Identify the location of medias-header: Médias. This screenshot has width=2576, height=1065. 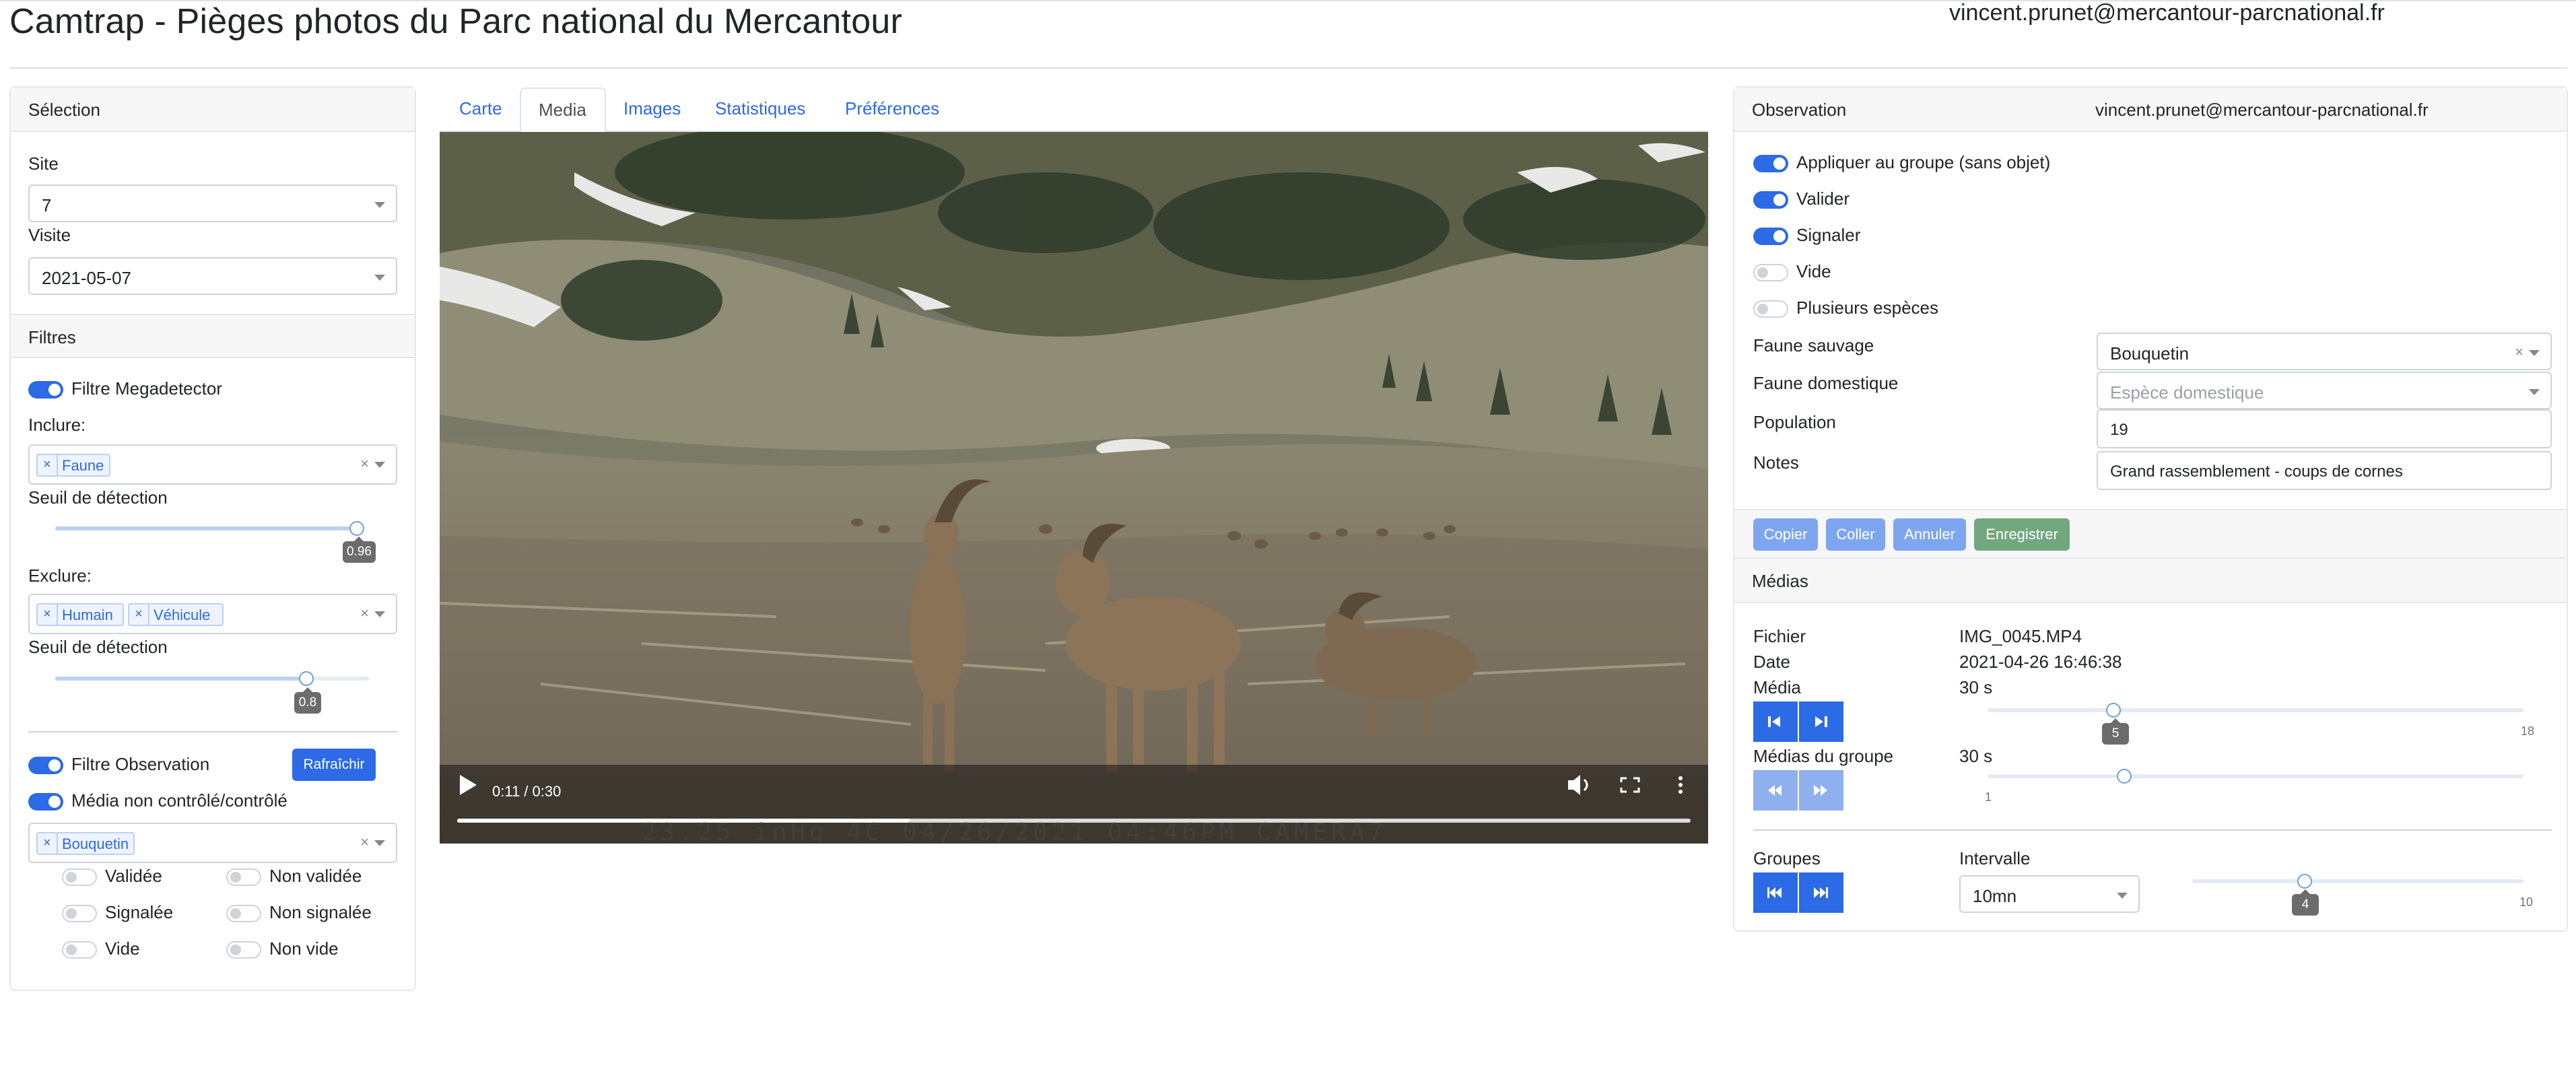
(2150, 581).